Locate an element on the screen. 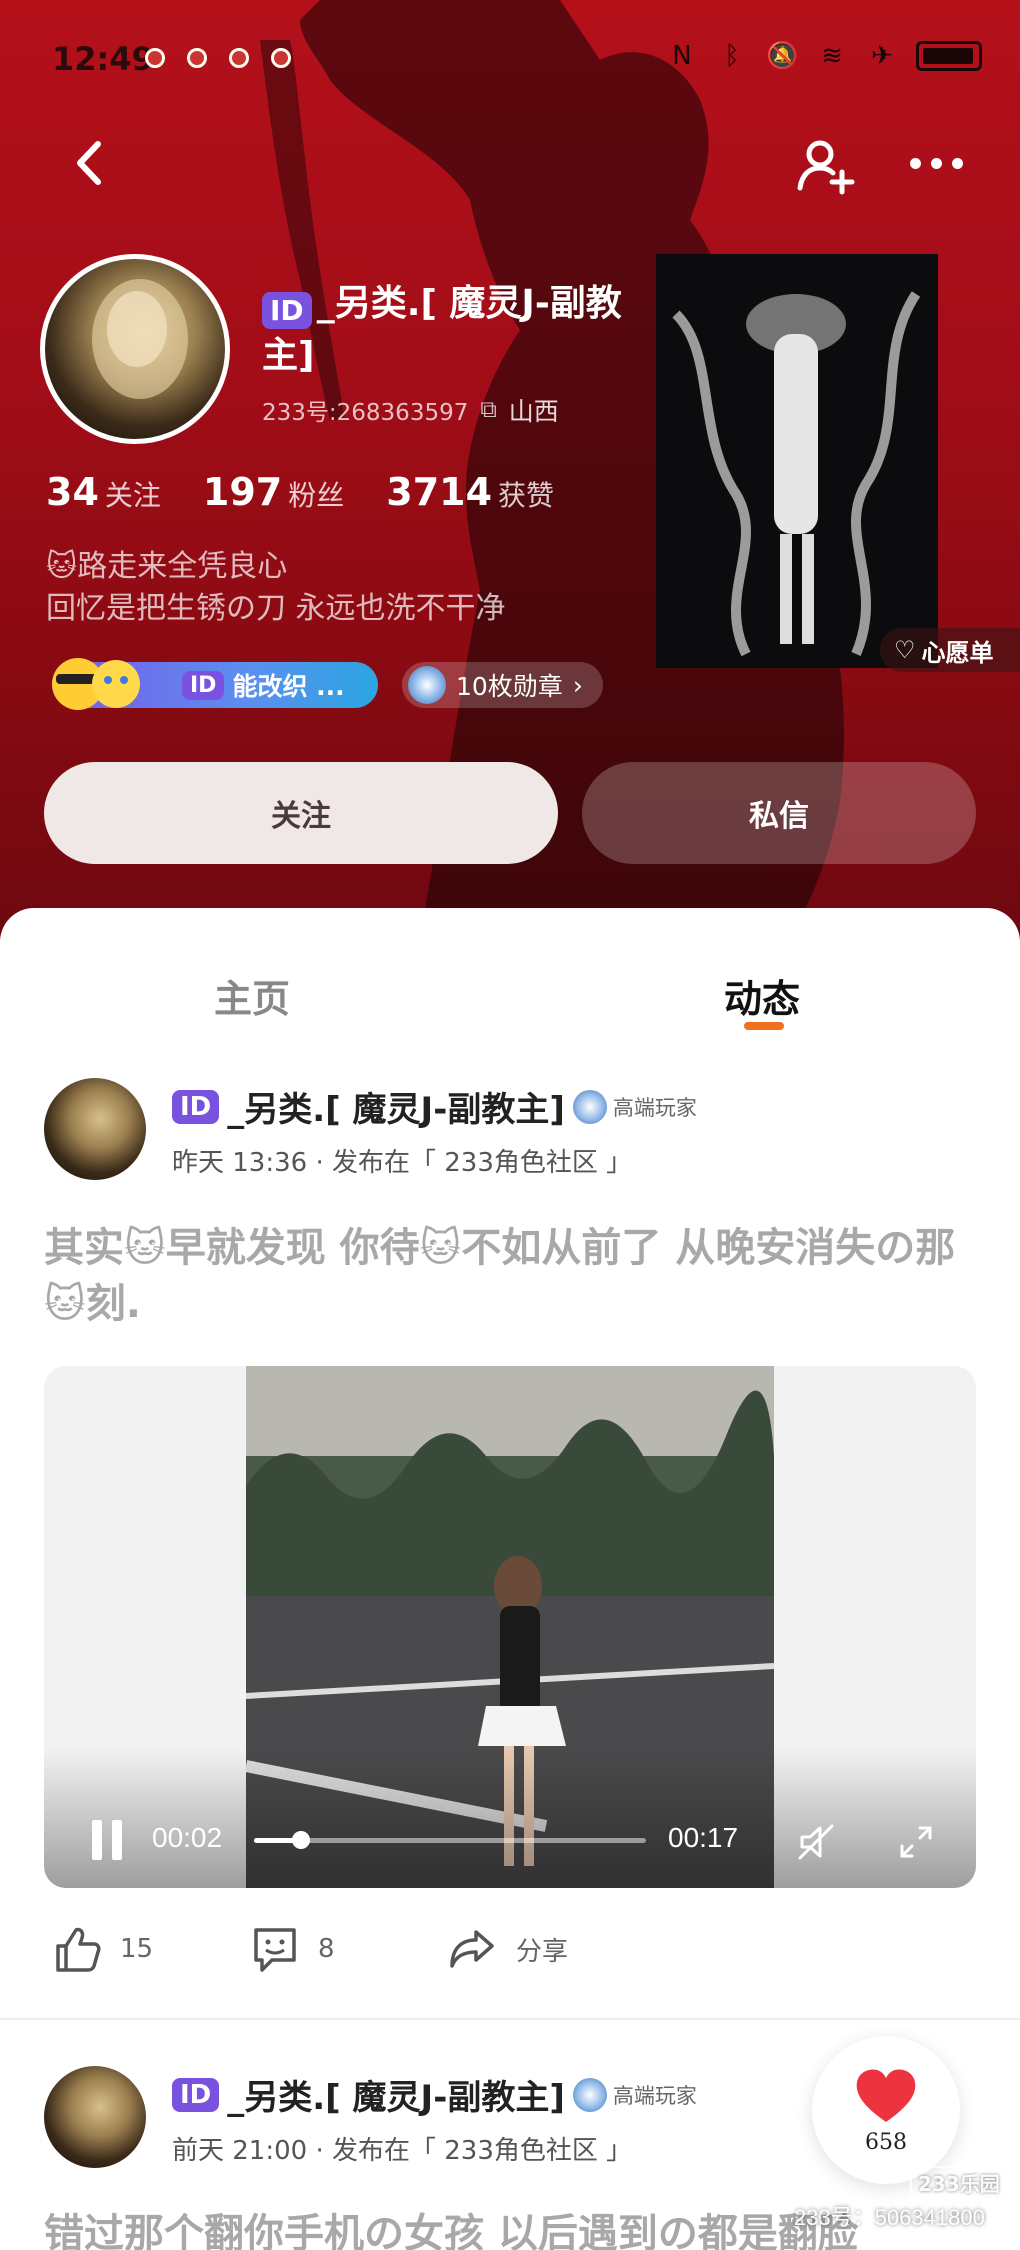  tab-home: 主页 is located at coordinates (252, 995).